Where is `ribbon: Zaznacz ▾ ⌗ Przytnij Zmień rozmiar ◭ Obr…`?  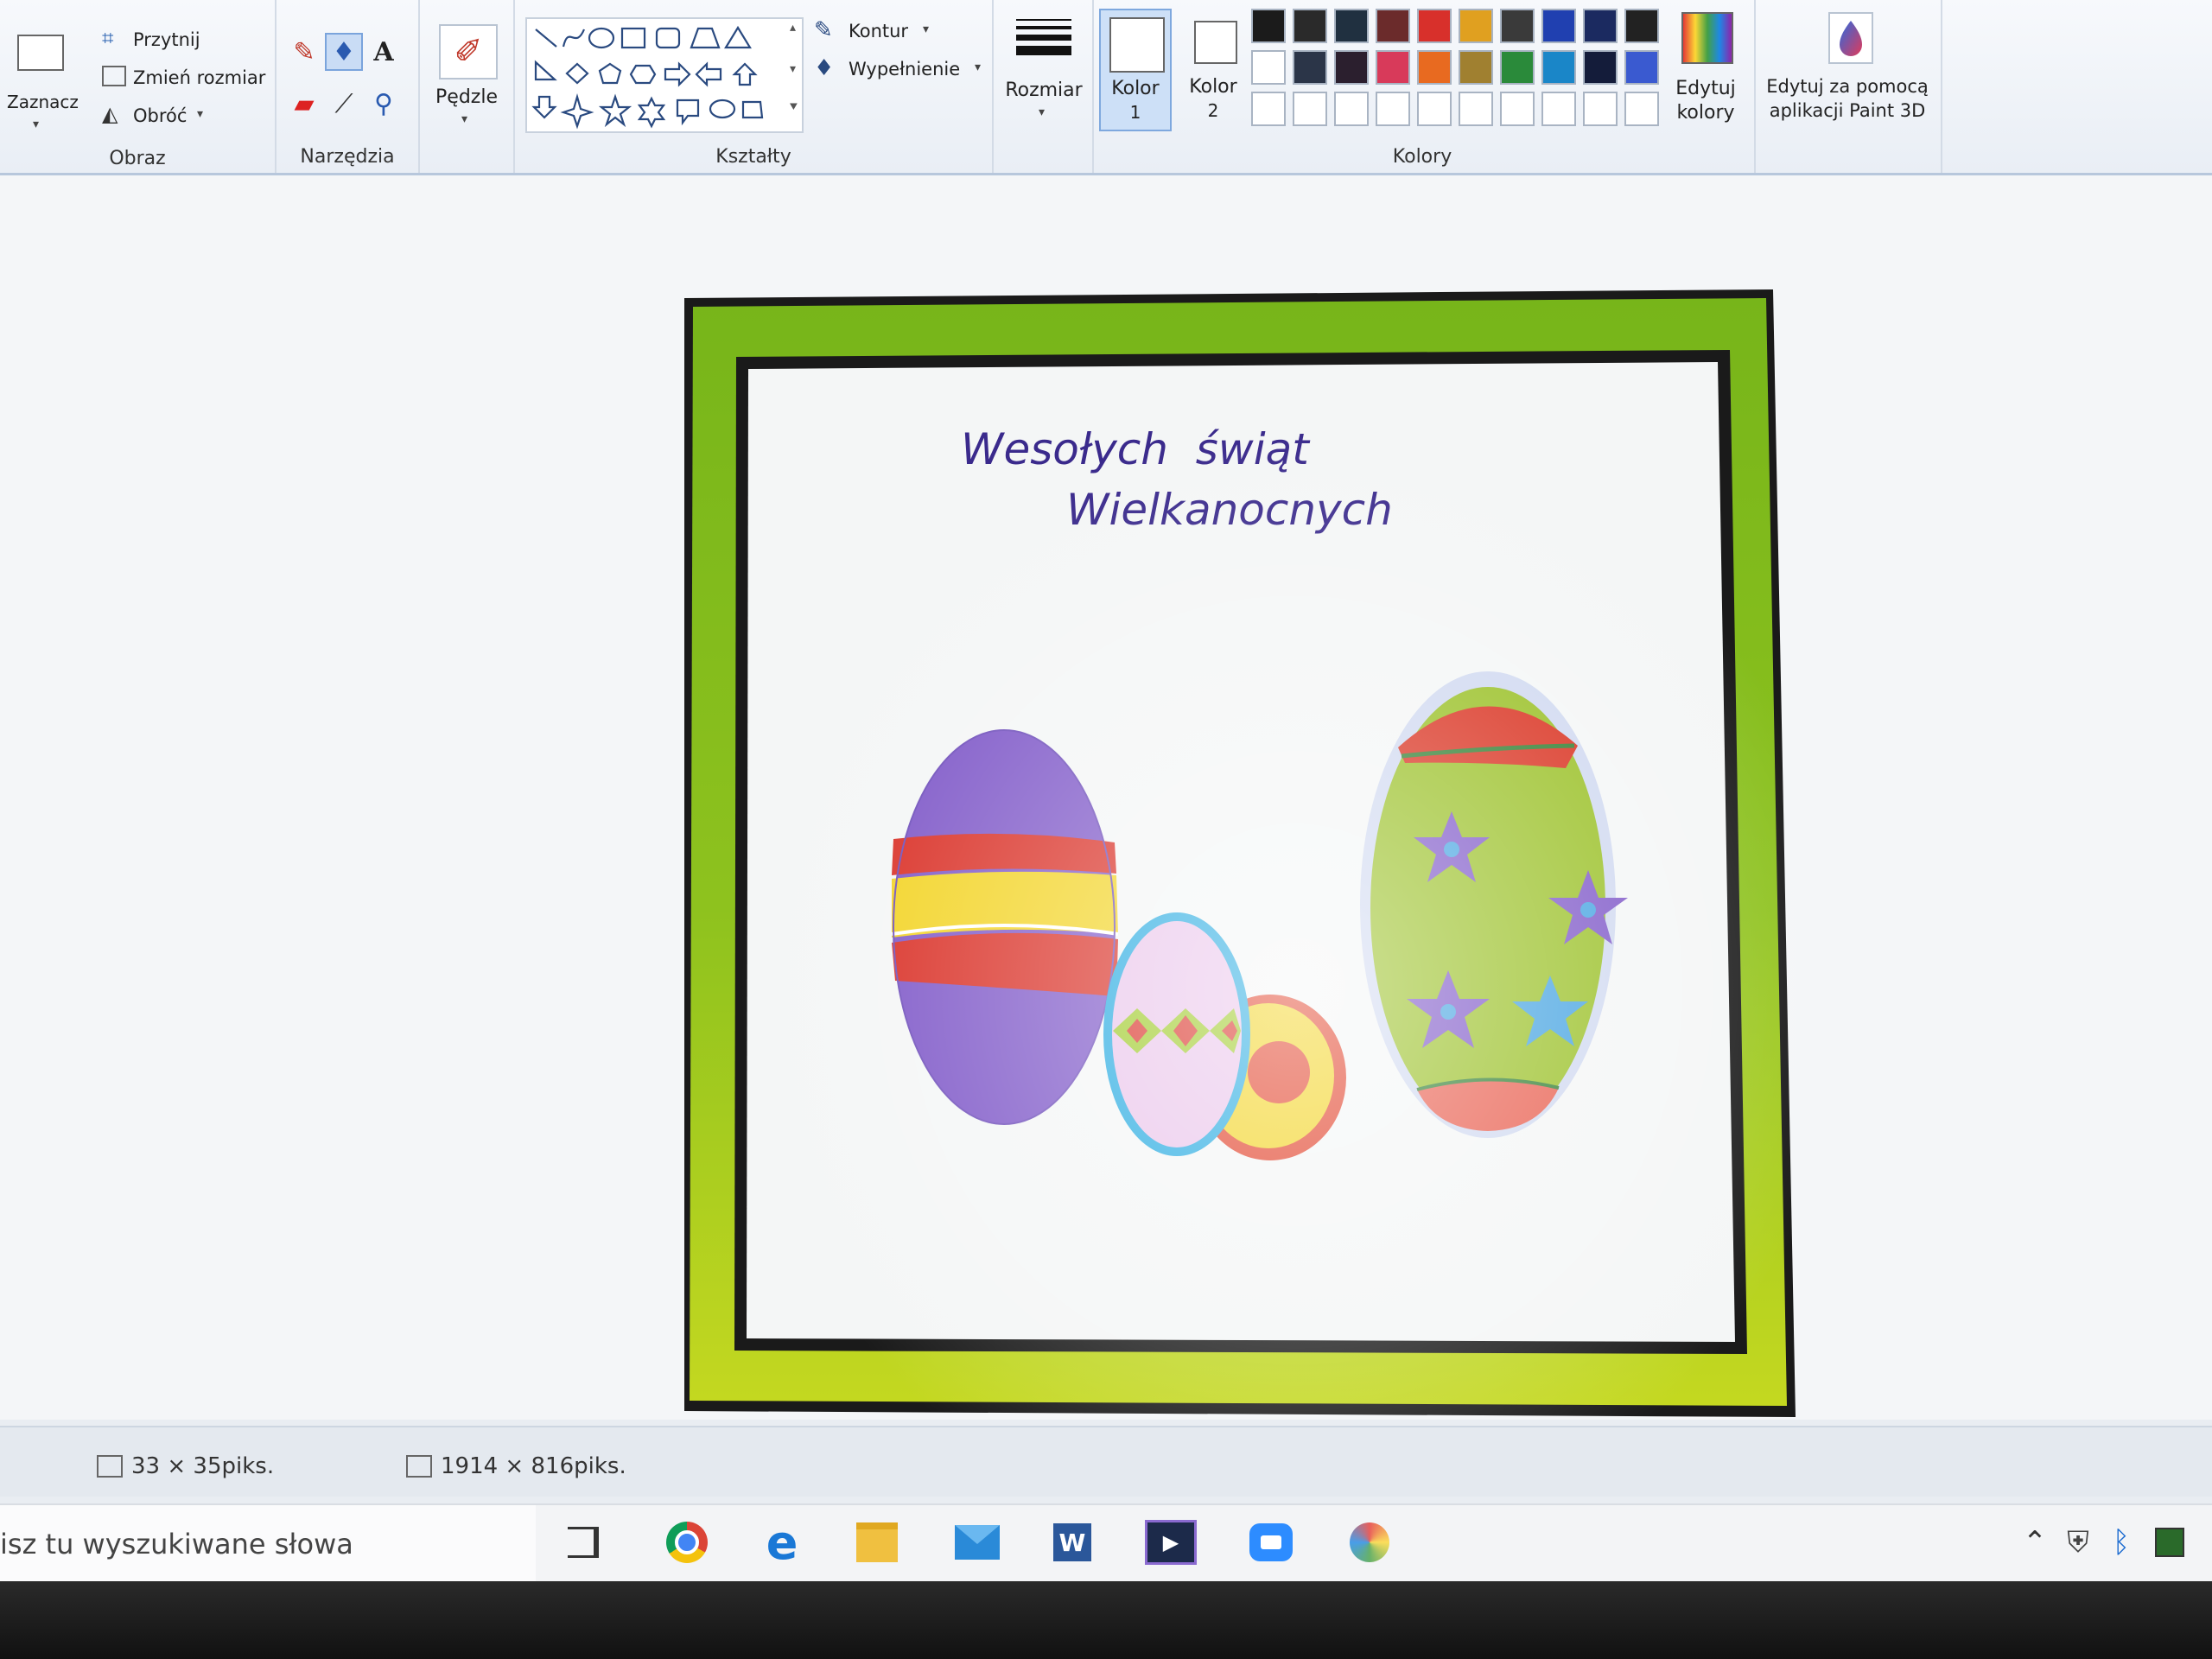
ribbon: Zaznacz ▾ ⌗ Przytnij Zmień rozmiar ◭ Obr… is located at coordinates (1106, 87).